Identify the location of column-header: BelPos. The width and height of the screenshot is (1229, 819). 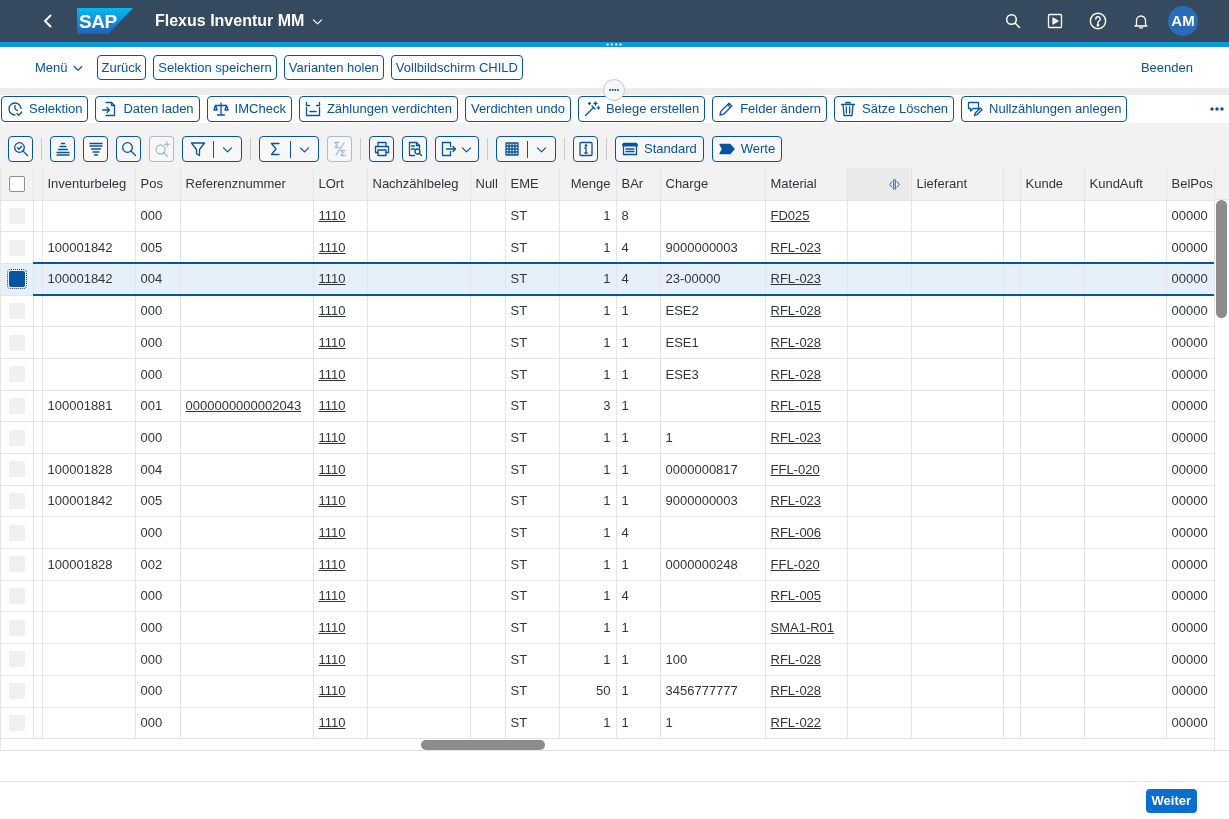
(1190, 184).